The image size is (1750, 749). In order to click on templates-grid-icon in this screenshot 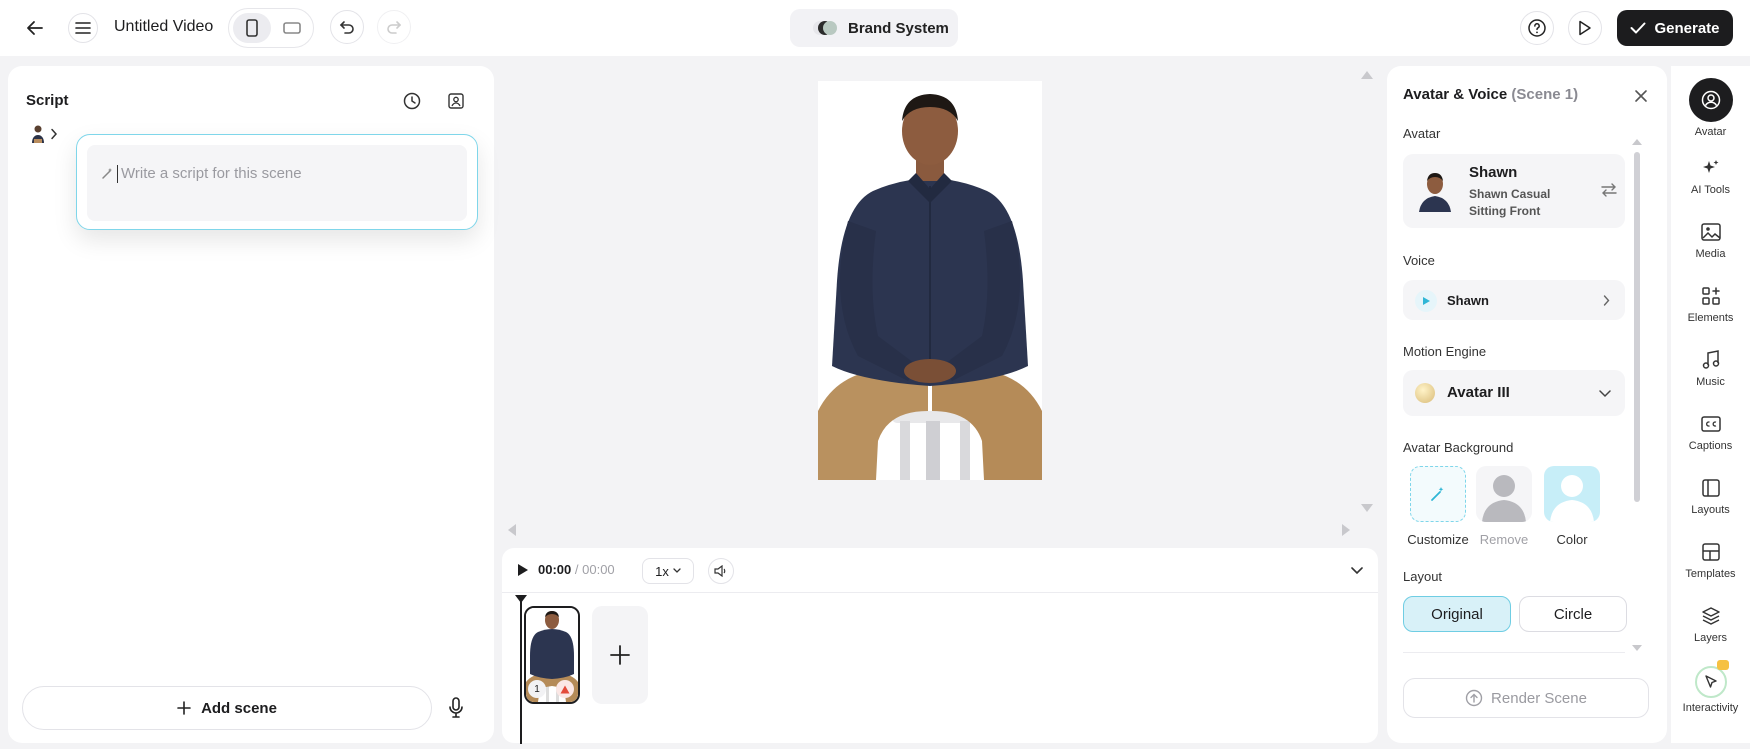, I will do `click(1711, 552)`.